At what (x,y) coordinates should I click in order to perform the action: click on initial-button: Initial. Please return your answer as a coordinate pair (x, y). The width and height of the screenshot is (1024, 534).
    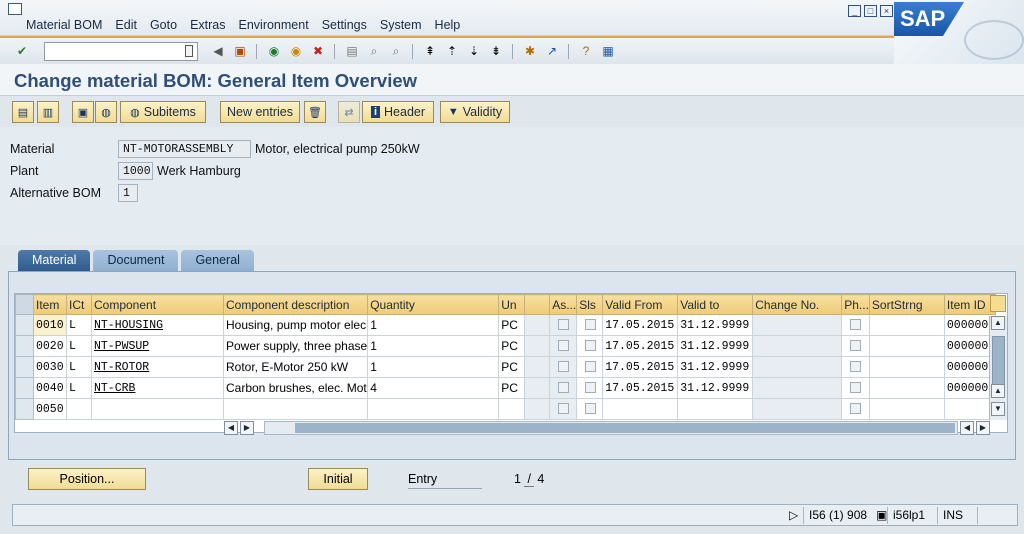
    Looking at the image, I should click on (338, 479).